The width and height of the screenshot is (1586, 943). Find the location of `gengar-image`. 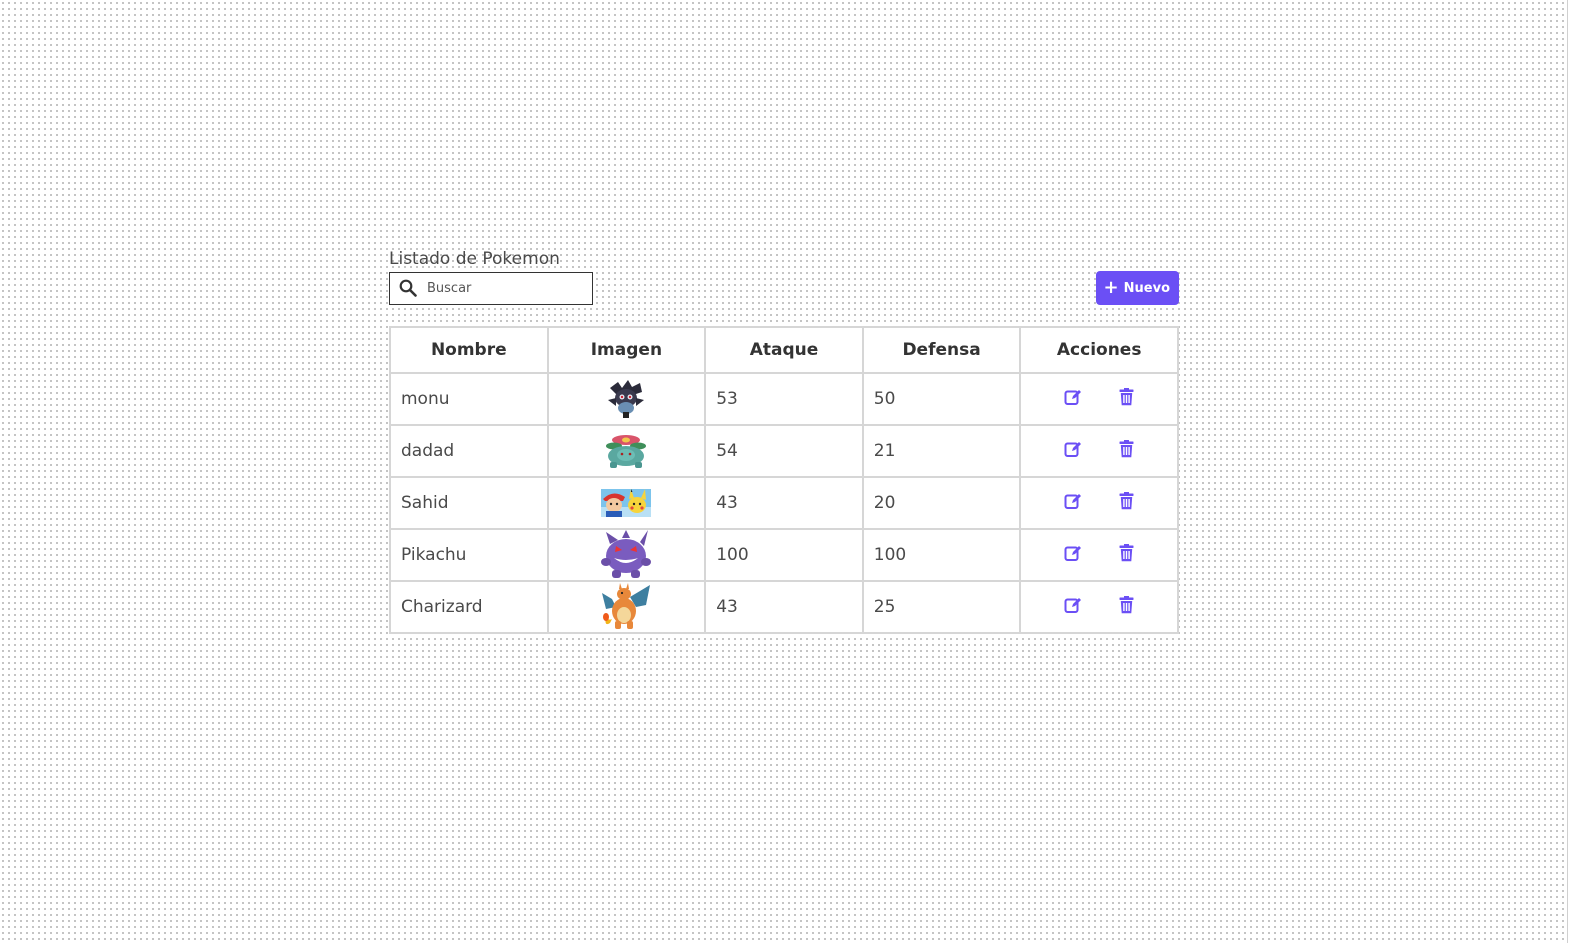

gengar-image is located at coordinates (626, 554).